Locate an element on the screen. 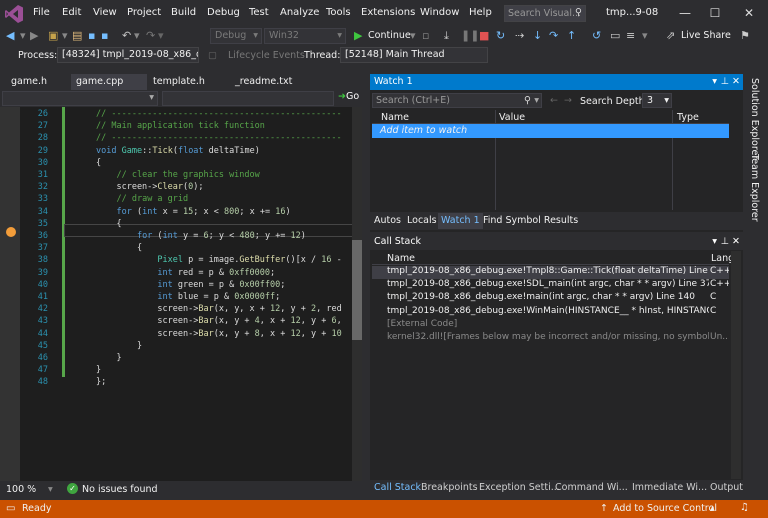 This screenshot has width=768, height=518. hot-reload-icon: ↺ is located at coordinates (596, 36).